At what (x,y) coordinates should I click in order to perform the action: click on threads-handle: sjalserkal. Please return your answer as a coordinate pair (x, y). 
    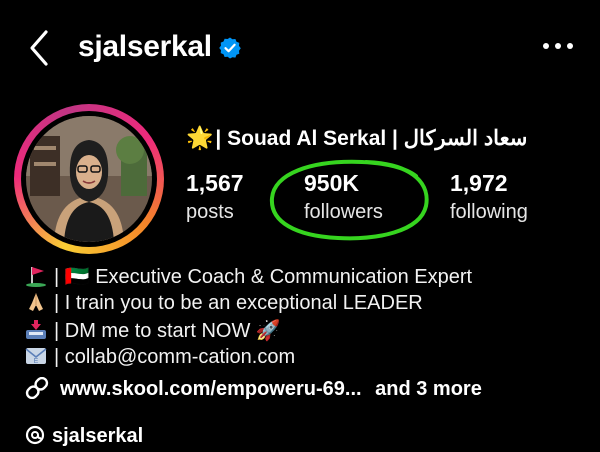
    Looking at the image, I should click on (98, 436).